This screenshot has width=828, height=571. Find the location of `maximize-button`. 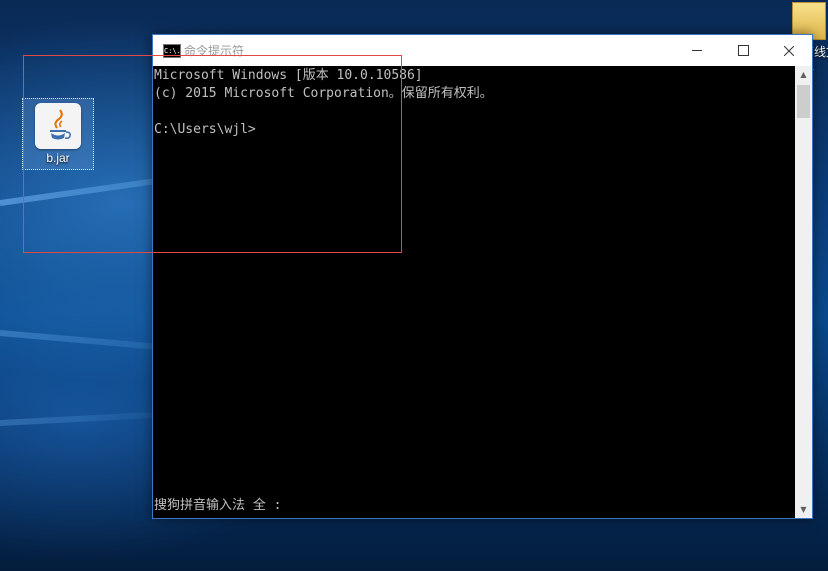

maximize-button is located at coordinates (743, 50).